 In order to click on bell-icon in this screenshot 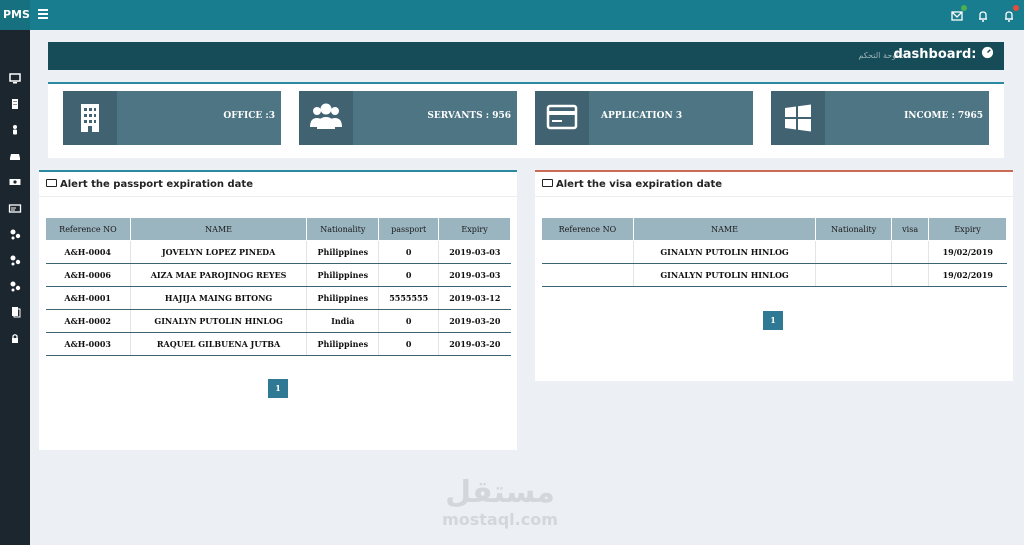, I will do `click(983, 15)`.